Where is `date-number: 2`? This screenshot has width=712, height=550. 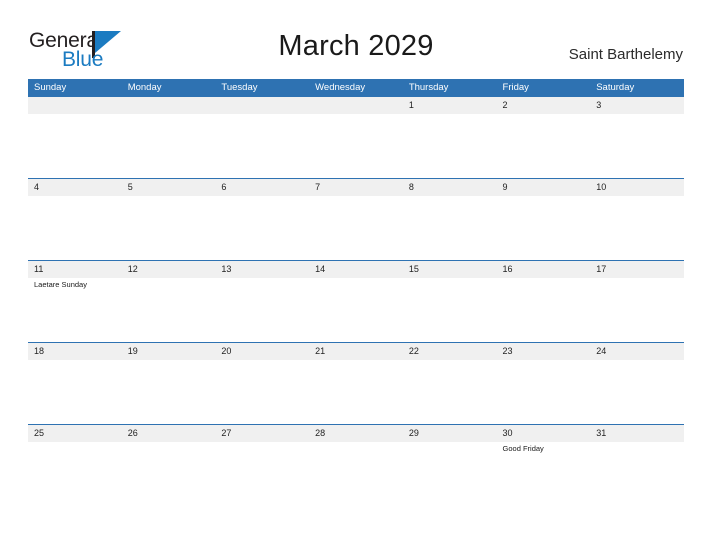 date-number: 2 is located at coordinates (544, 105).